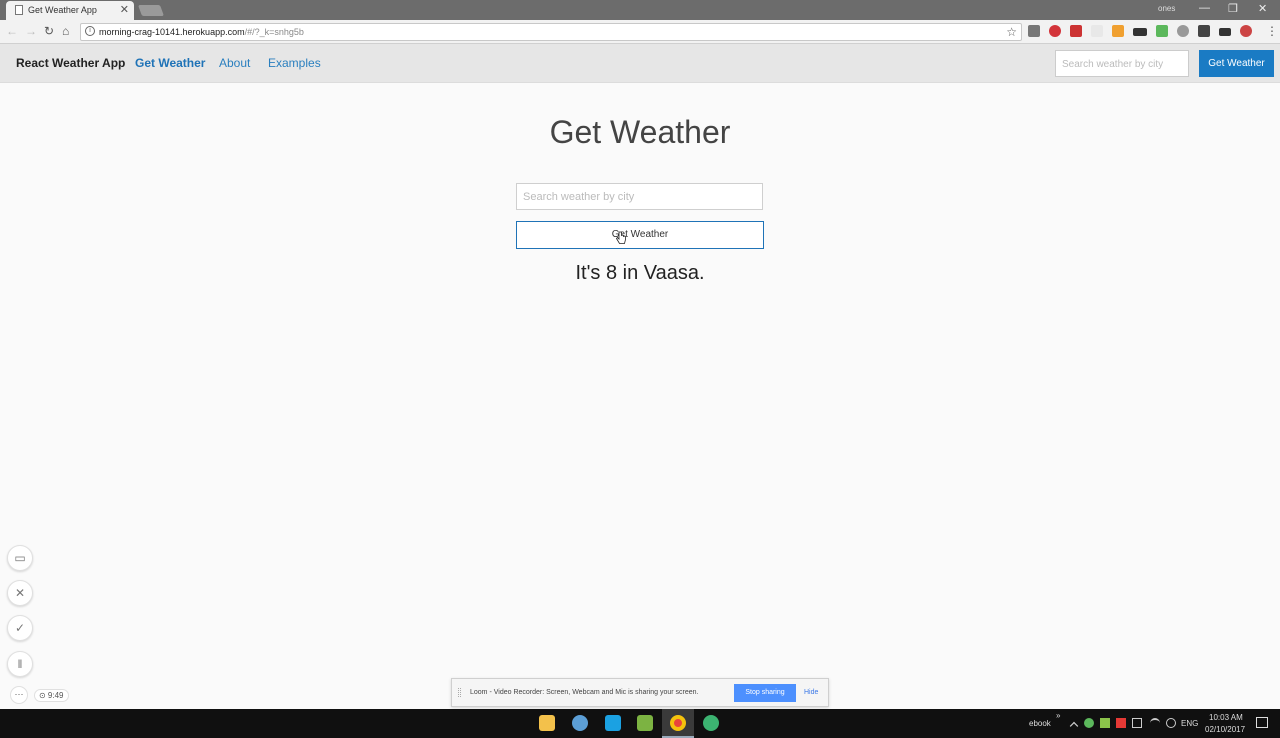 Image resolution: width=1280 pixels, height=738 pixels. I want to click on volume-icon, so click(1137, 723).